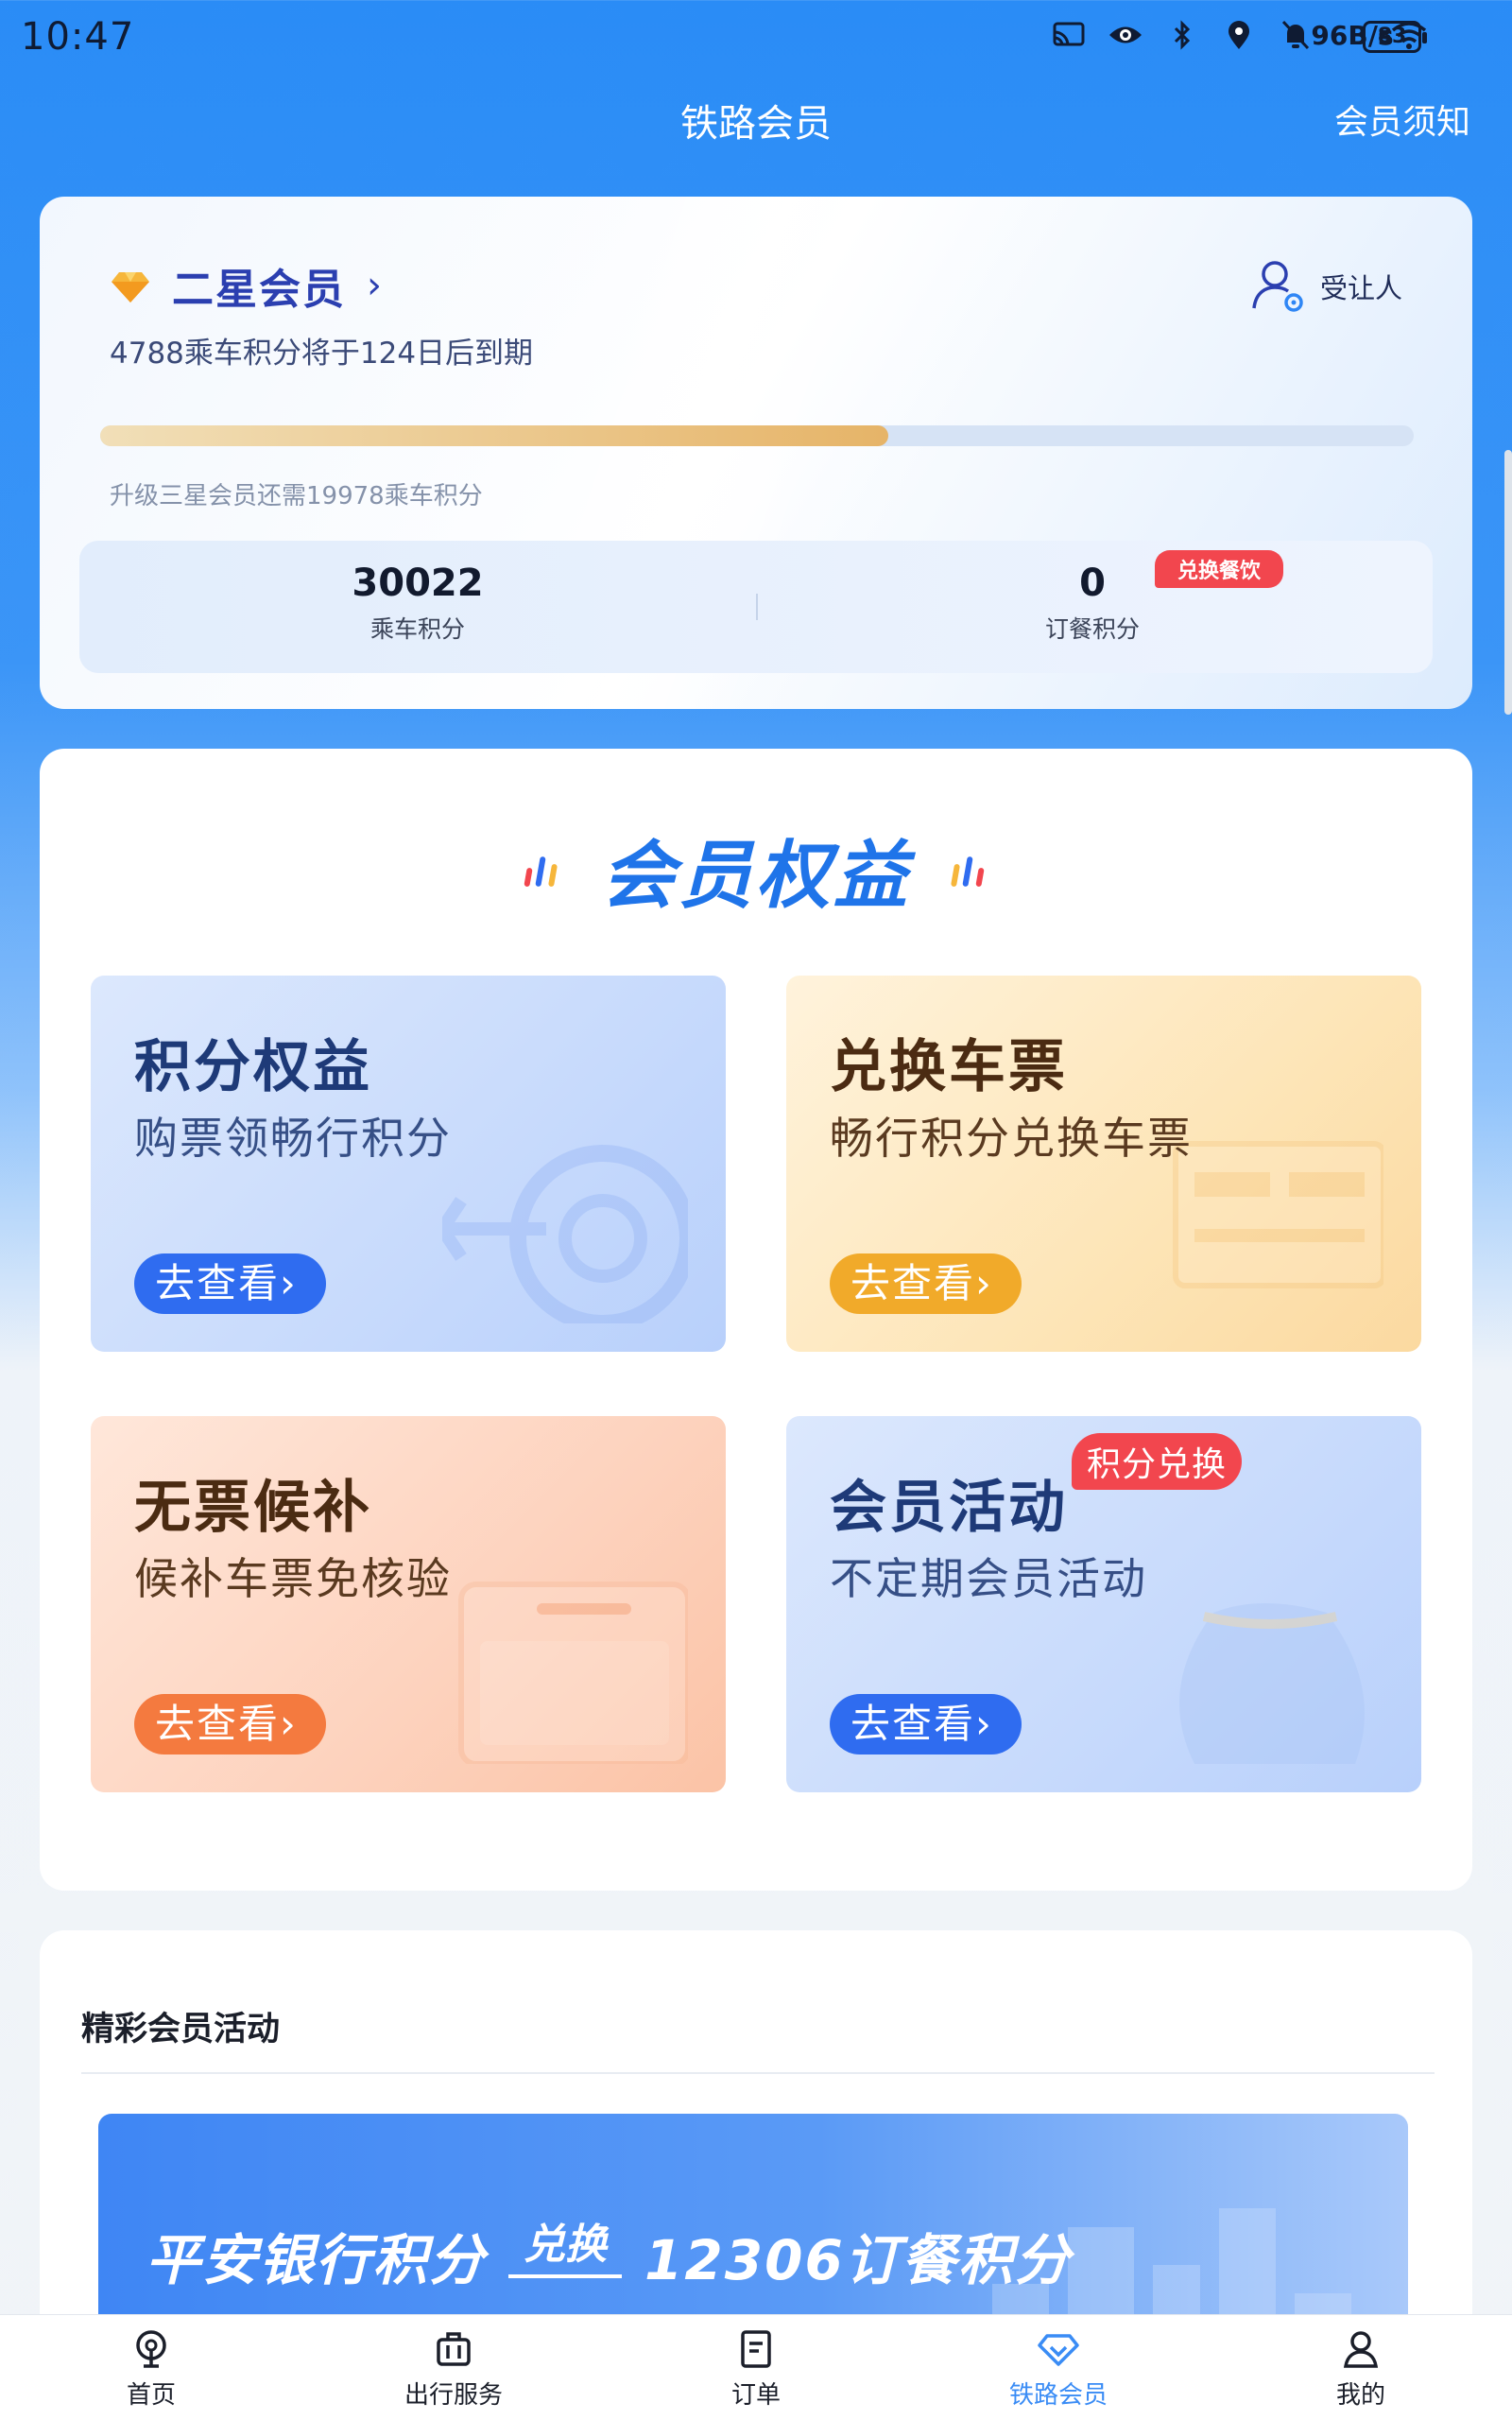  What do you see at coordinates (454, 2349) in the screenshot?
I see `luggage-icon` at bounding box center [454, 2349].